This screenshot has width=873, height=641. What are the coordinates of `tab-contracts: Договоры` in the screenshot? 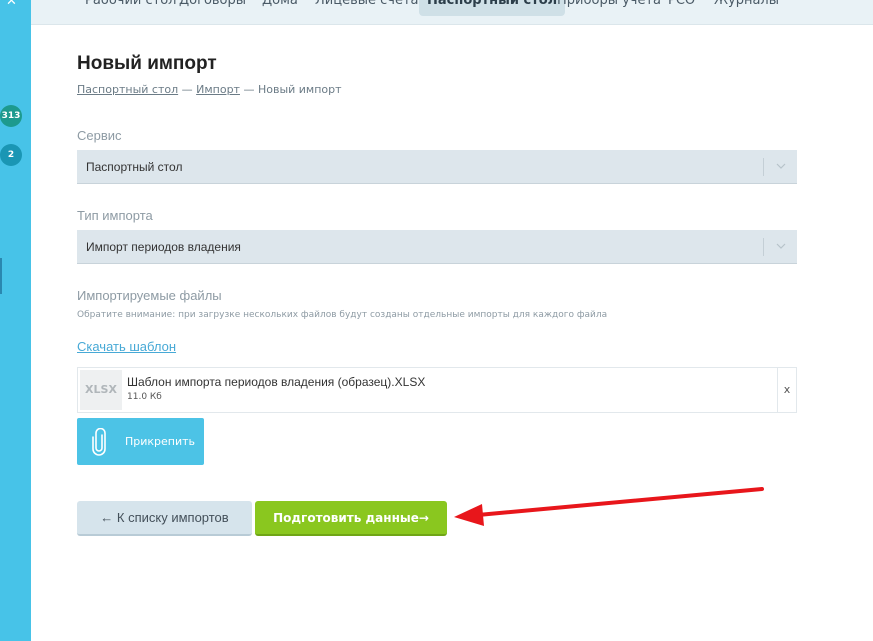 It's located at (212, 8).